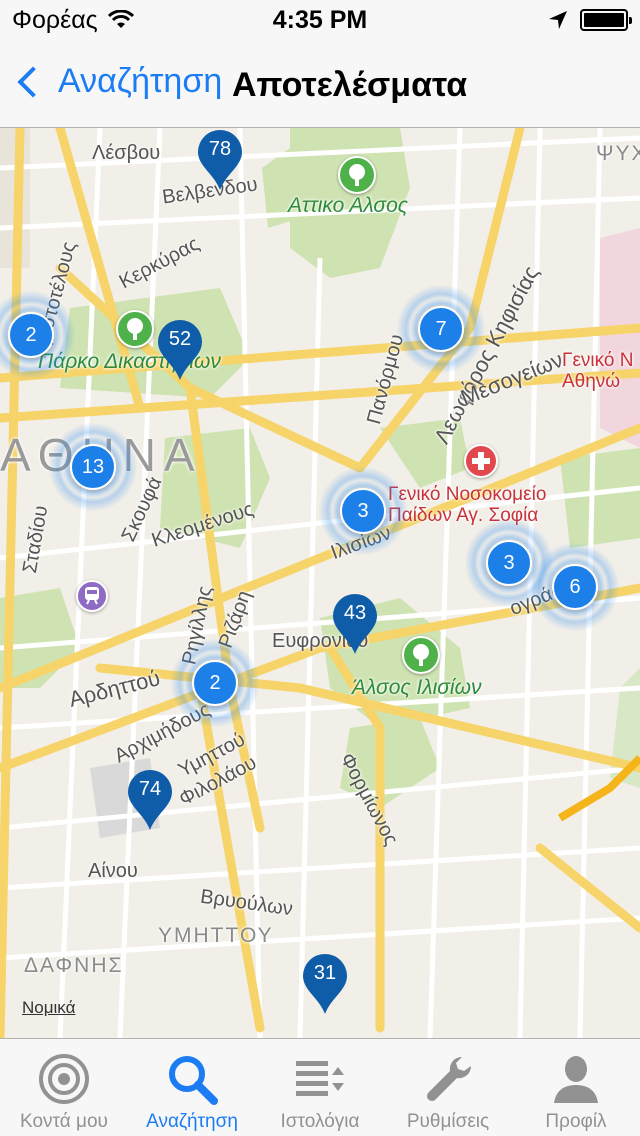  Describe the element at coordinates (558, 22) in the screenshot. I see `location-arrow-icon` at that location.